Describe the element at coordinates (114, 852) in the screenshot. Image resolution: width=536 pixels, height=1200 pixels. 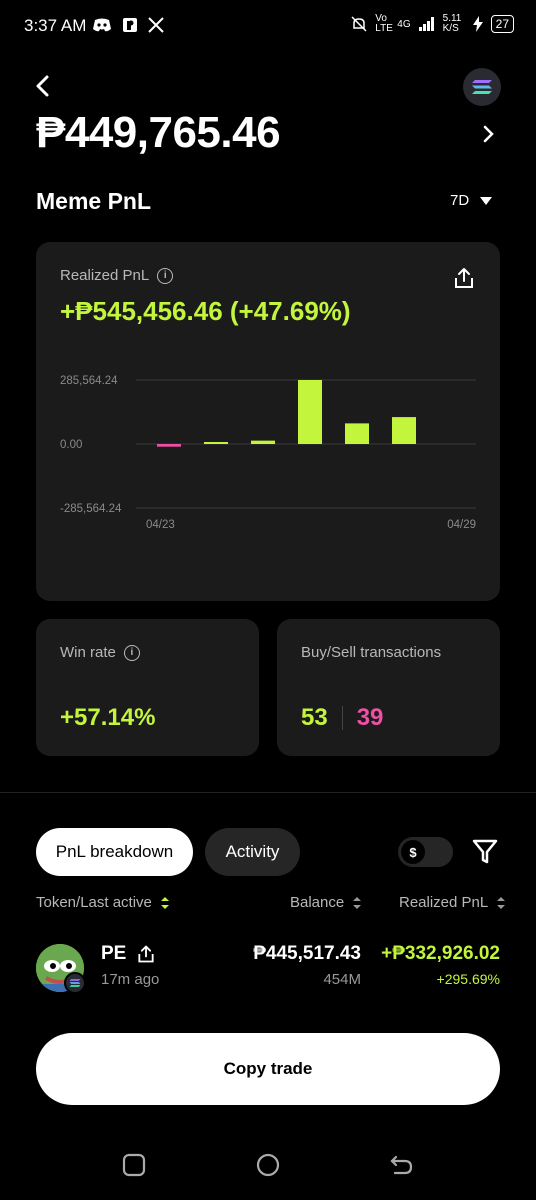
I see `tab-pnl-breakdown: PnL breakdown` at that location.